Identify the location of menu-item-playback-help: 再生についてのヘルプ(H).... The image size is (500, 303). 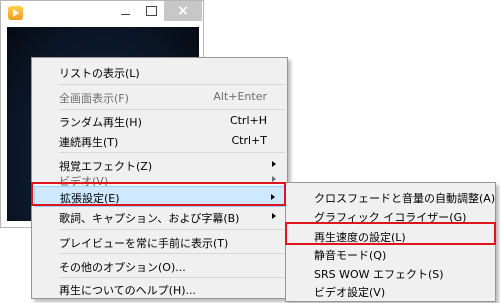
(159, 288).